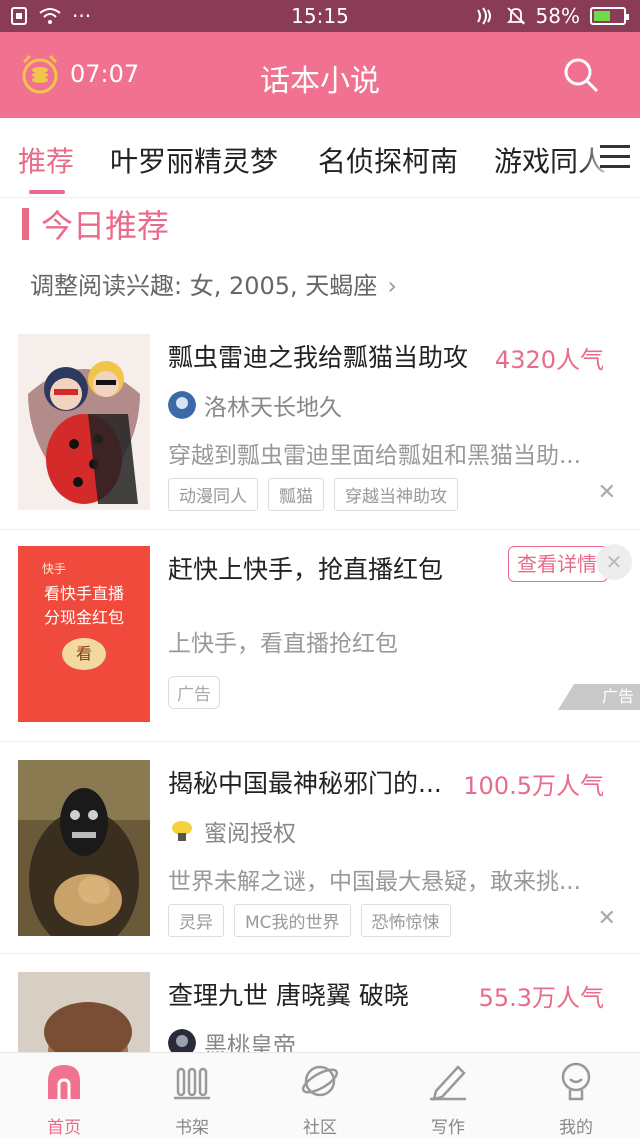 The height and width of the screenshot is (1138, 640). I want to click on tag: 动漫同人, so click(213, 494).